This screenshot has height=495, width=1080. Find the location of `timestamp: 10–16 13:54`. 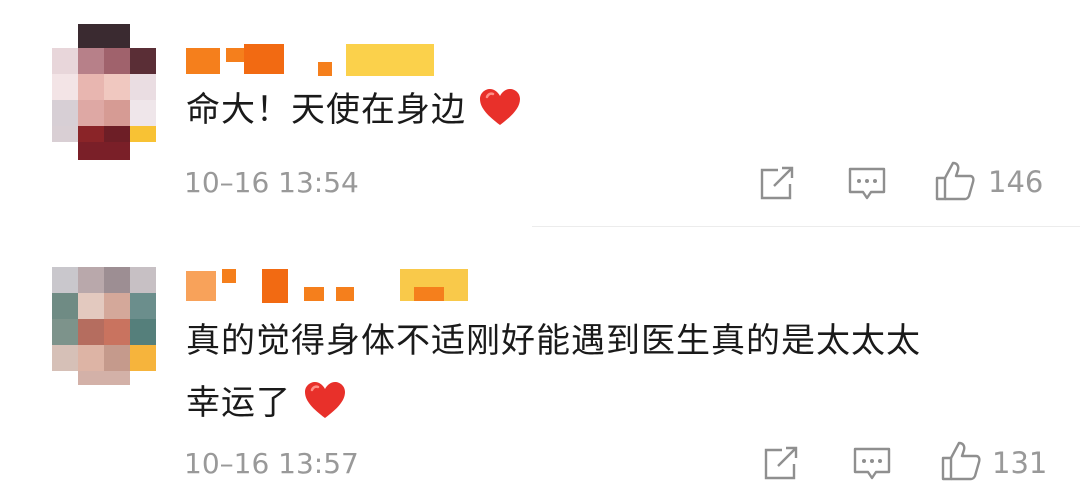

timestamp: 10–16 13:54 is located at coordinates (271, 182).